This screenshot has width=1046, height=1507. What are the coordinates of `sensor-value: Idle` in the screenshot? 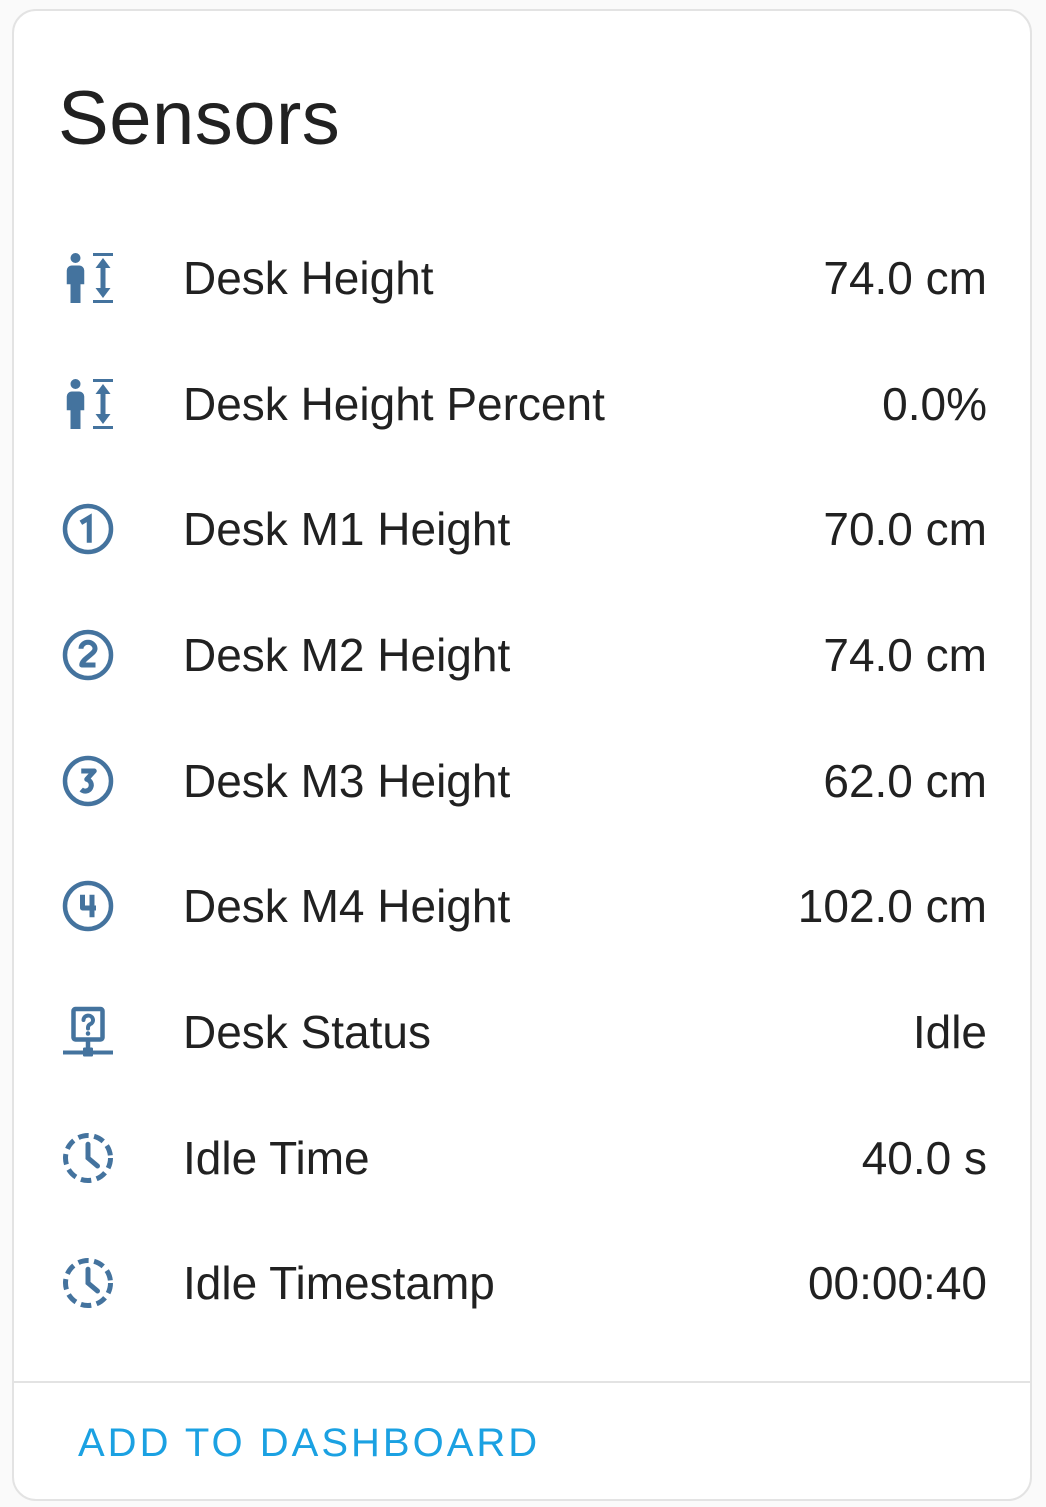 It's located at (949, 1031).